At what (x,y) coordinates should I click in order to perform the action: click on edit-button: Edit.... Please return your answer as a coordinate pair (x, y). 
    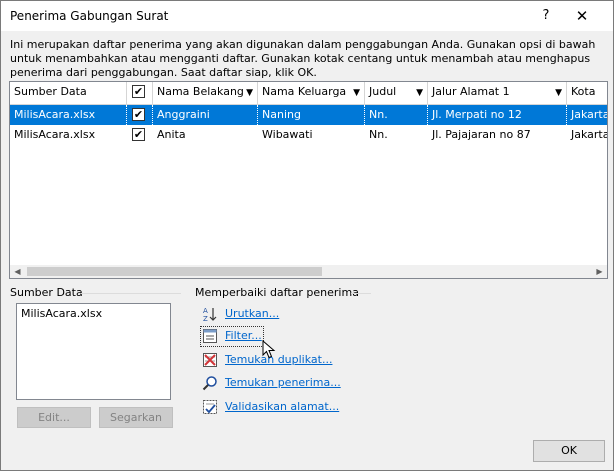
    Looking at the image, I should click on (54, 417).